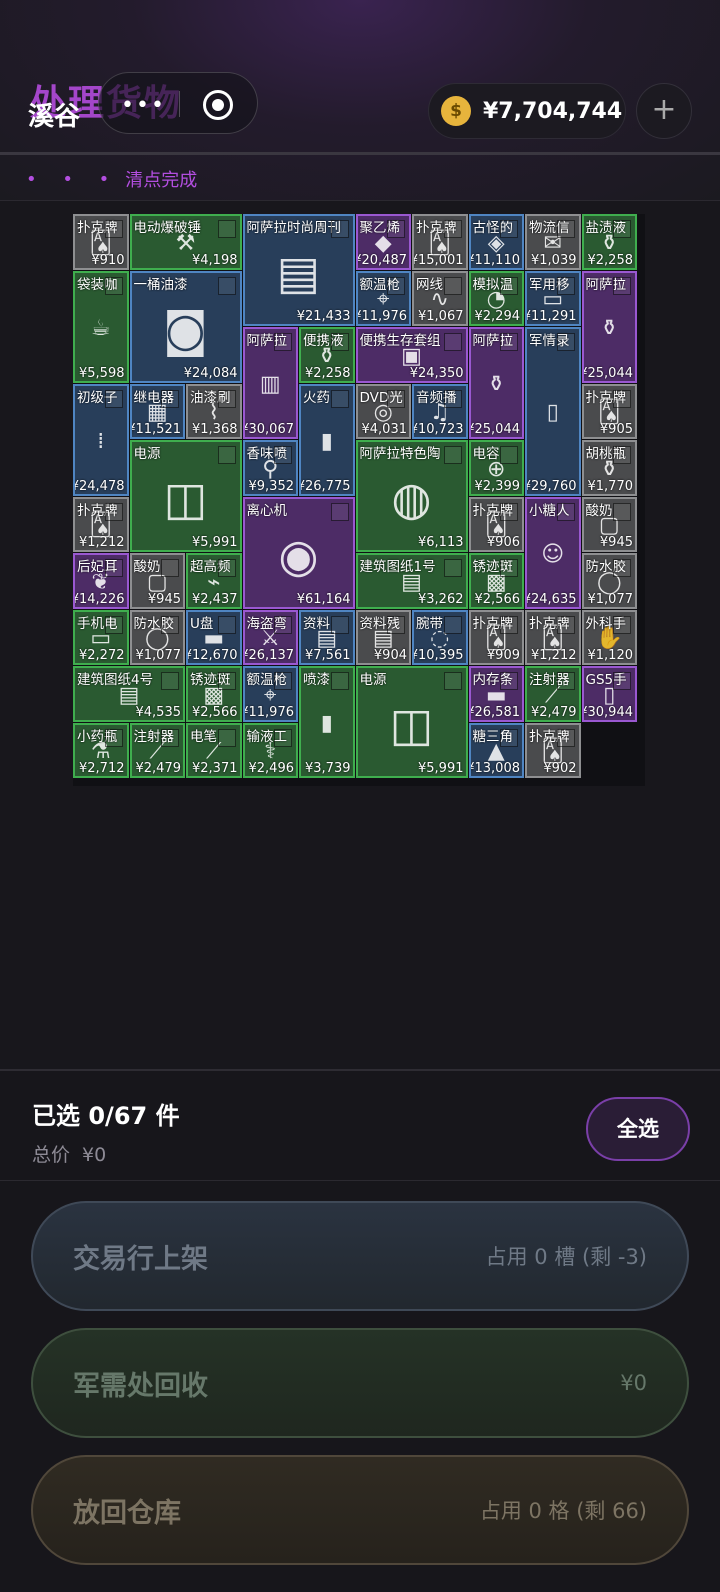 The image size is (720, 1592). What do you see at coordinates (496, 298) in the screenshot?
I see `inventory-item: ◔ 模拟温 ¥2,294` at bounding box center [496, 298].